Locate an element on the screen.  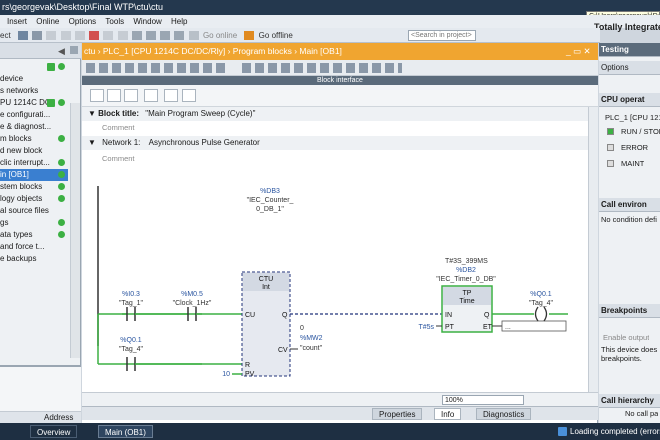
editor-scrollbar is located at coordinates (593, 249).